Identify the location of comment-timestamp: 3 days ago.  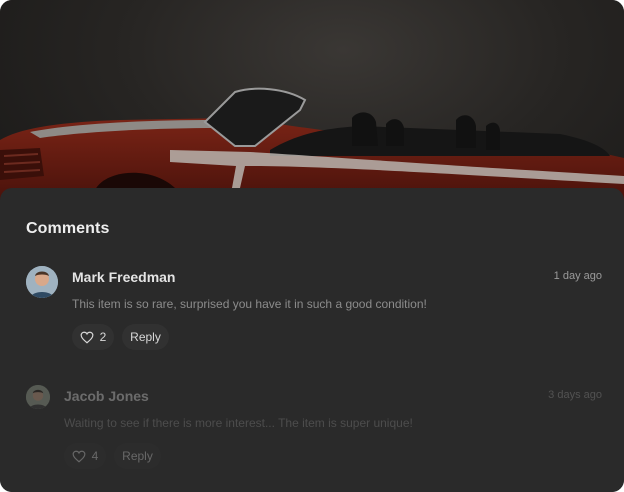
(575, 395).